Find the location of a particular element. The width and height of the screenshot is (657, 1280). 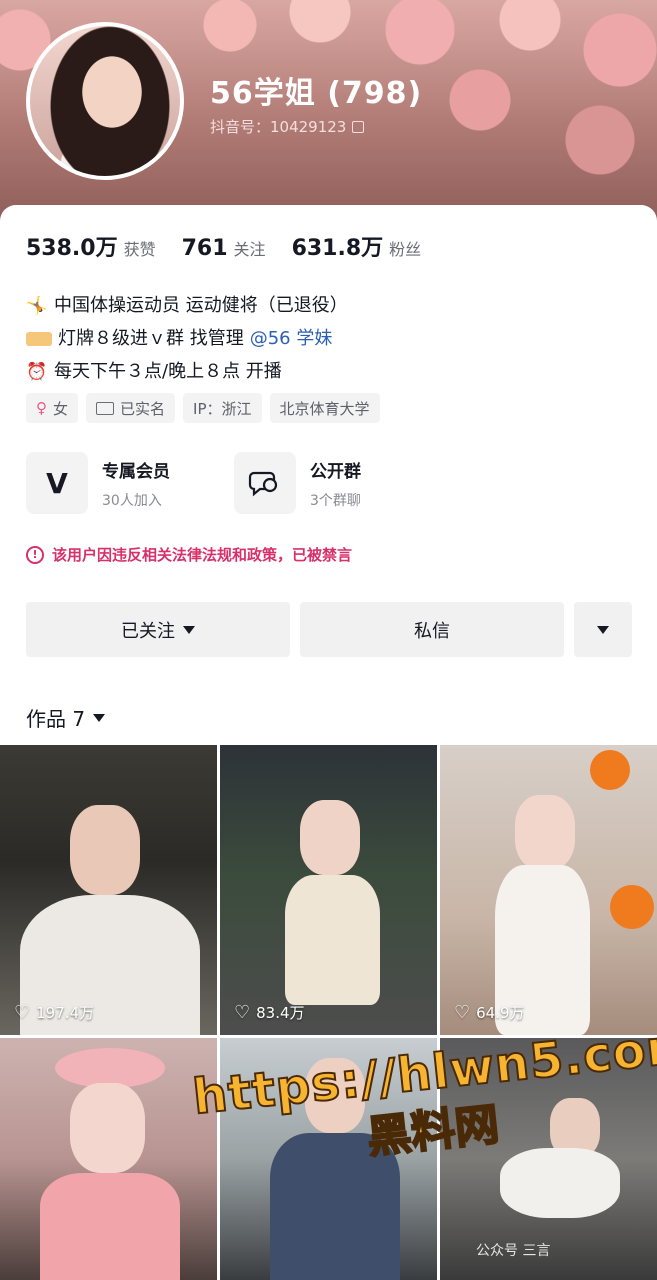

likes-count: 197.4万 is located at coordinates (65, 1013).